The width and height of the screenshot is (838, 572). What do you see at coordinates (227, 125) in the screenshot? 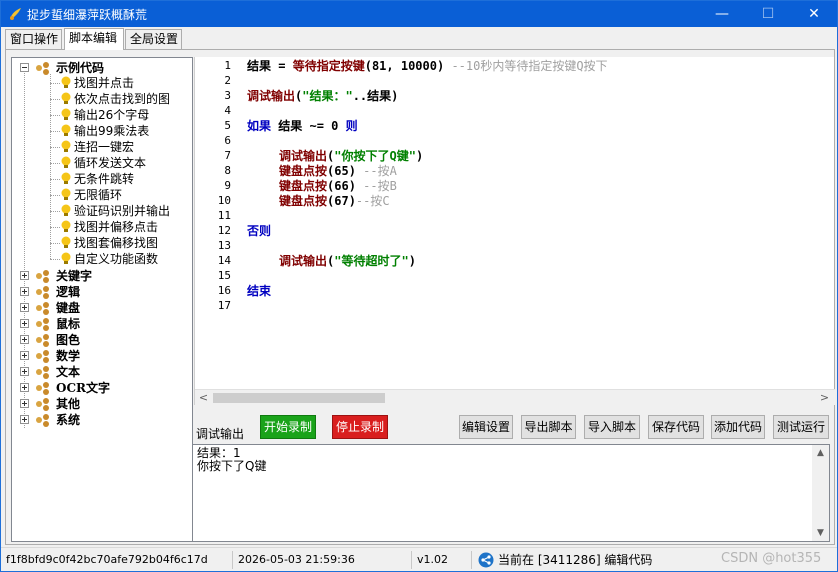
I see `line-number: 5` at bounding box center [227, 125].